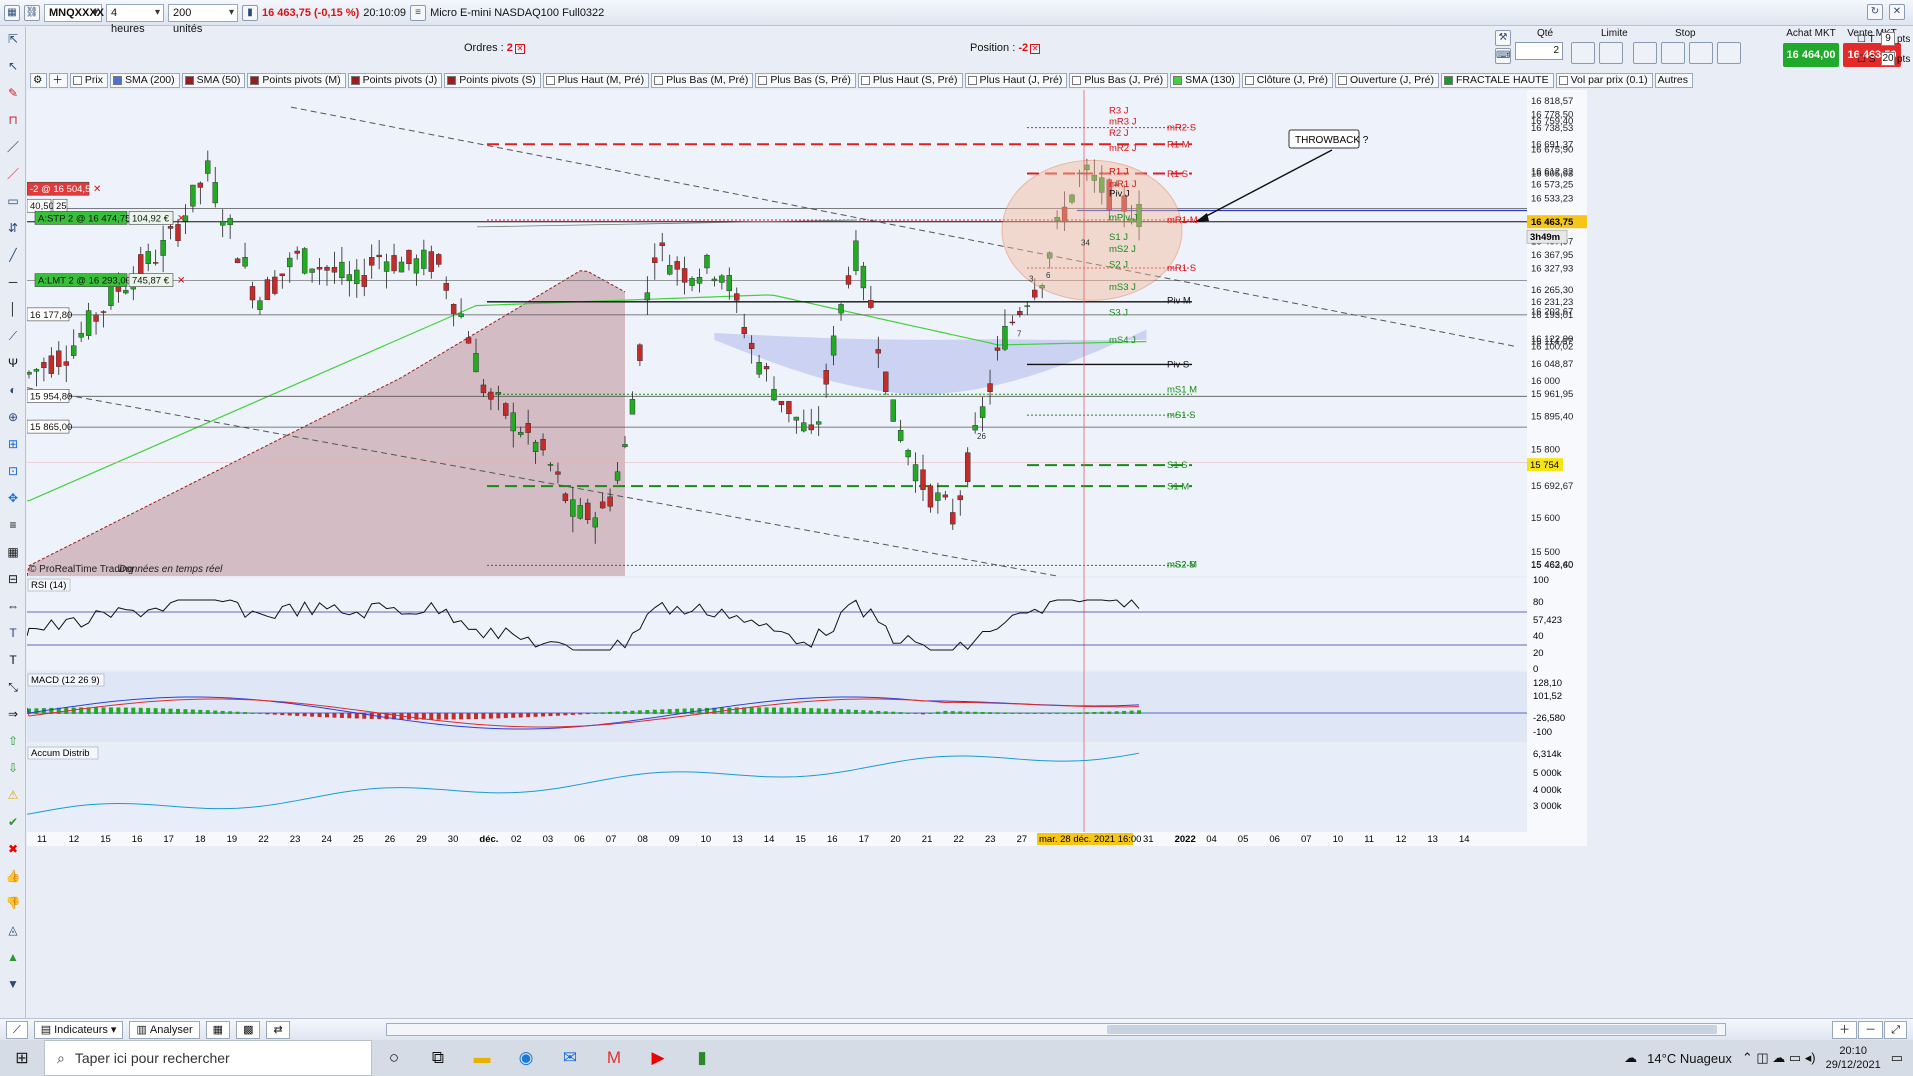 Image resolution: width=1913 pixels, height=1076 pixels. I want to click on indicator-chip: Plus Haut (S, Pré), so click(910, 80).